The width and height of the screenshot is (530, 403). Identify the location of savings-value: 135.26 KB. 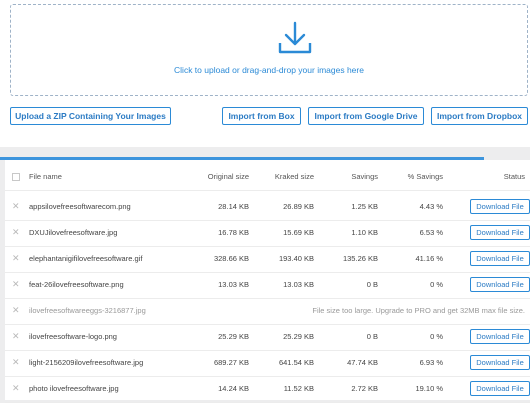
(360, 258).